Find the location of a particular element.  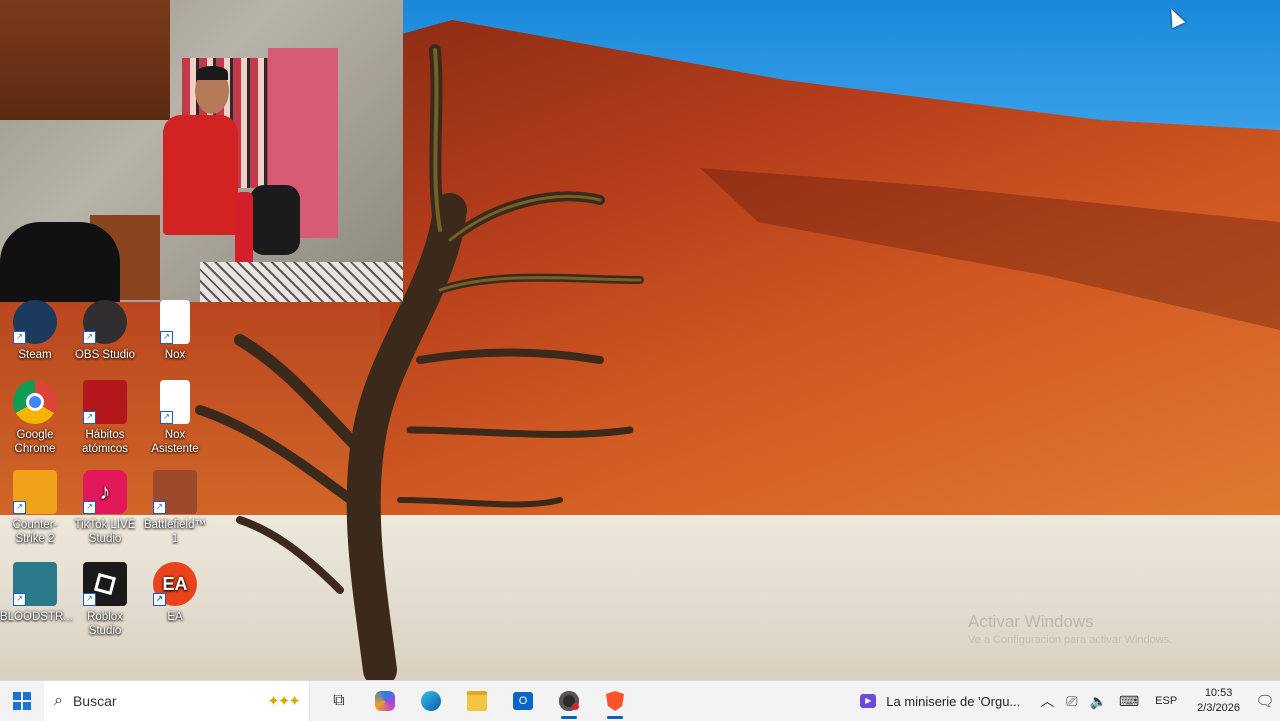

taskbar-file-explorer is located at coordinates (477, 701).